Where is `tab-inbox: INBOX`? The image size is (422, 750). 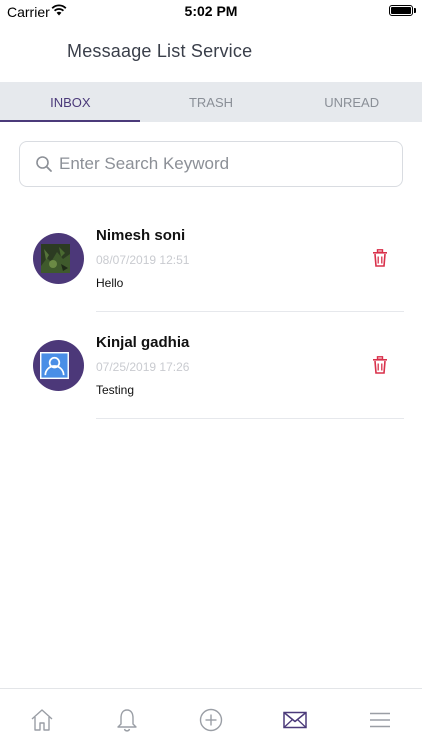 tab-inbox: INBOX is located at coordinates (70, 102).